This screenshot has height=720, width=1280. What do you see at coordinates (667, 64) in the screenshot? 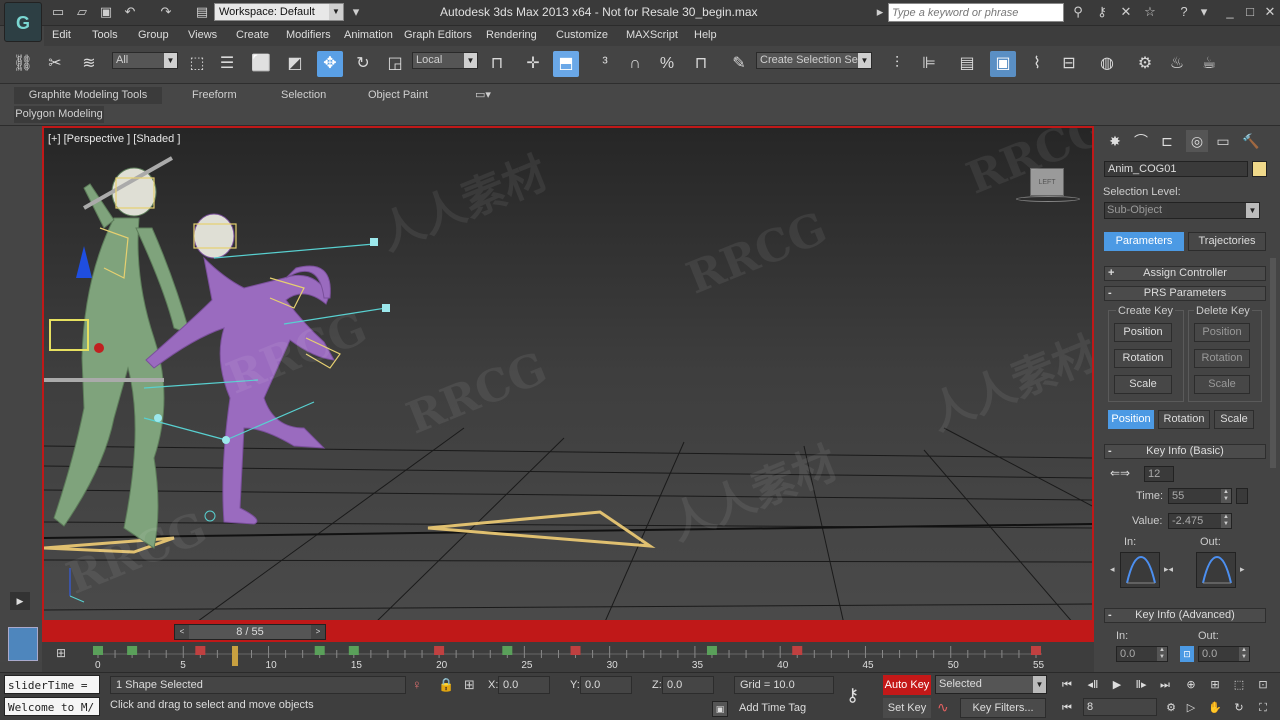
I see `percent-snap-icon: %` at bounding box center [667, 64].